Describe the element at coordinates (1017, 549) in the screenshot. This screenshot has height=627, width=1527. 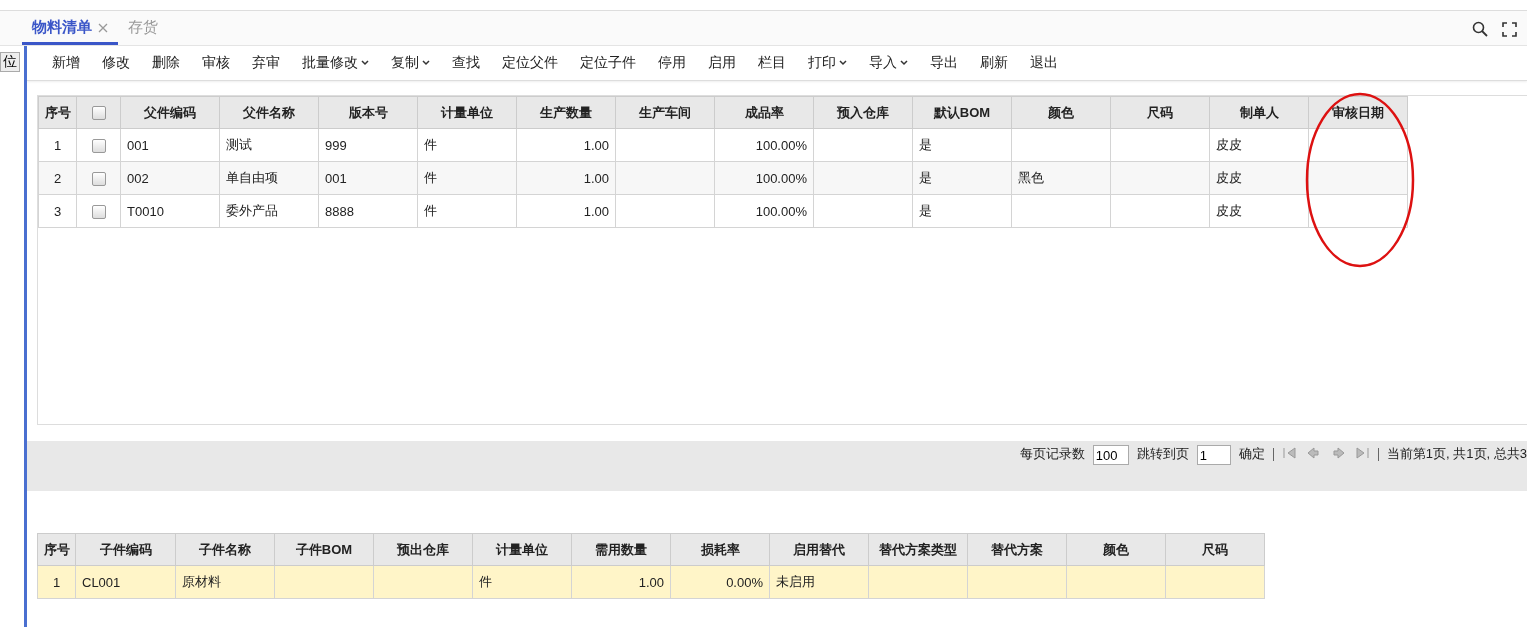
I see `column-header: 替代方案` at that location.